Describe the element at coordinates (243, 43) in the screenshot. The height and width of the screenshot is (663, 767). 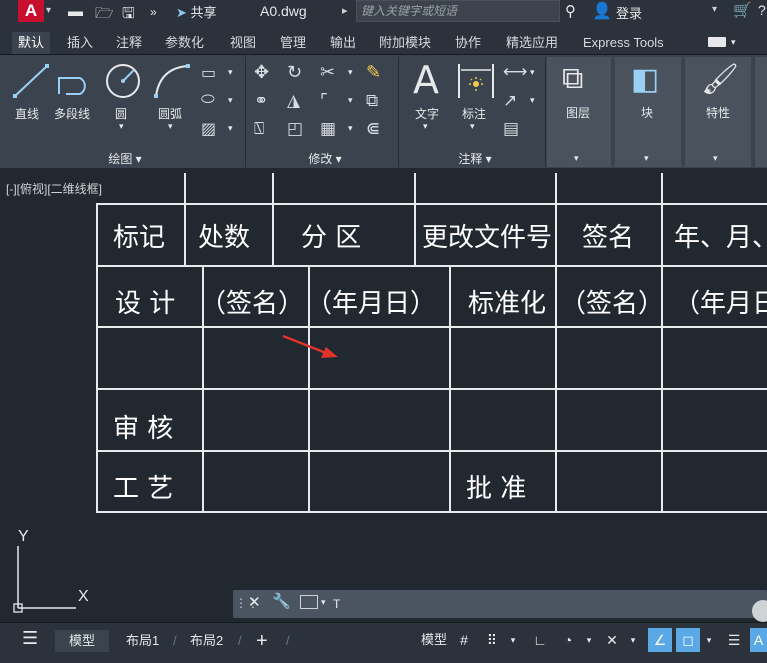
I see `tab-view: 视图` at that location.